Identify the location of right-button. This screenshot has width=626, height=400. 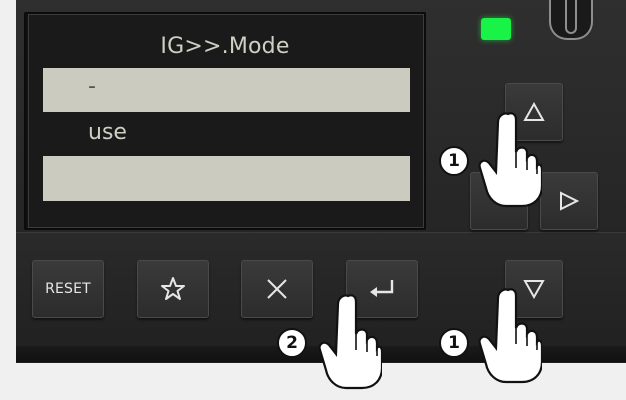
(569, 201).